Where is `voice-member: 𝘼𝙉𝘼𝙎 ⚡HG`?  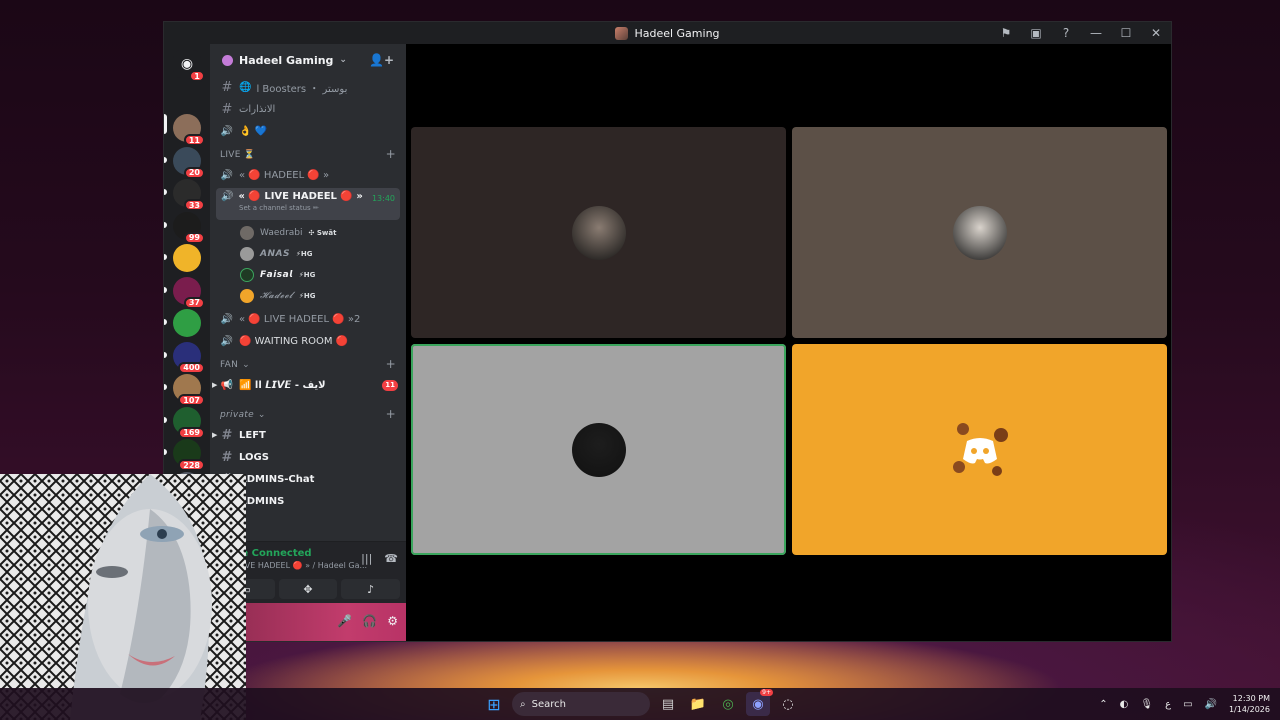 voice-member: 𝘼𝙉𝘼𝙎 ⚡HG is located at coordinates (308, 253).